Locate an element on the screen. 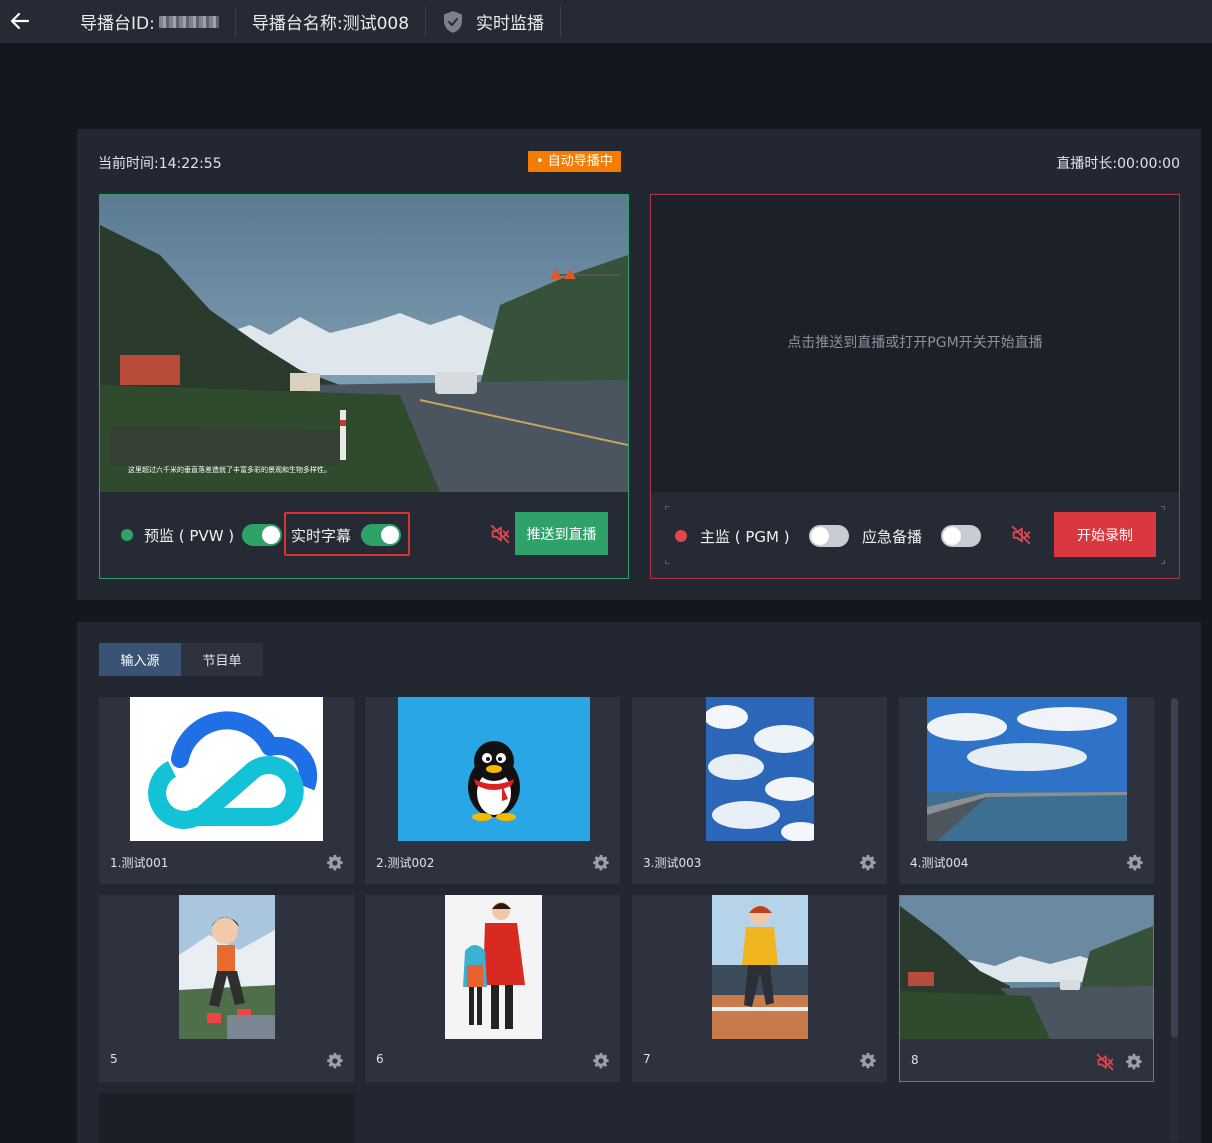 This screenshot has height=1143, width=1212. live-duration-label: 直播时长: is located at coordinates (1087, 164).